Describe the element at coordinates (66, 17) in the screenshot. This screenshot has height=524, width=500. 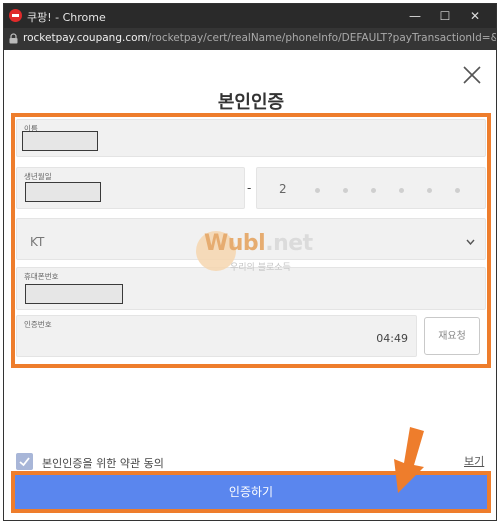
I see `window-title: 쿠팡! - Chrome` at that location.